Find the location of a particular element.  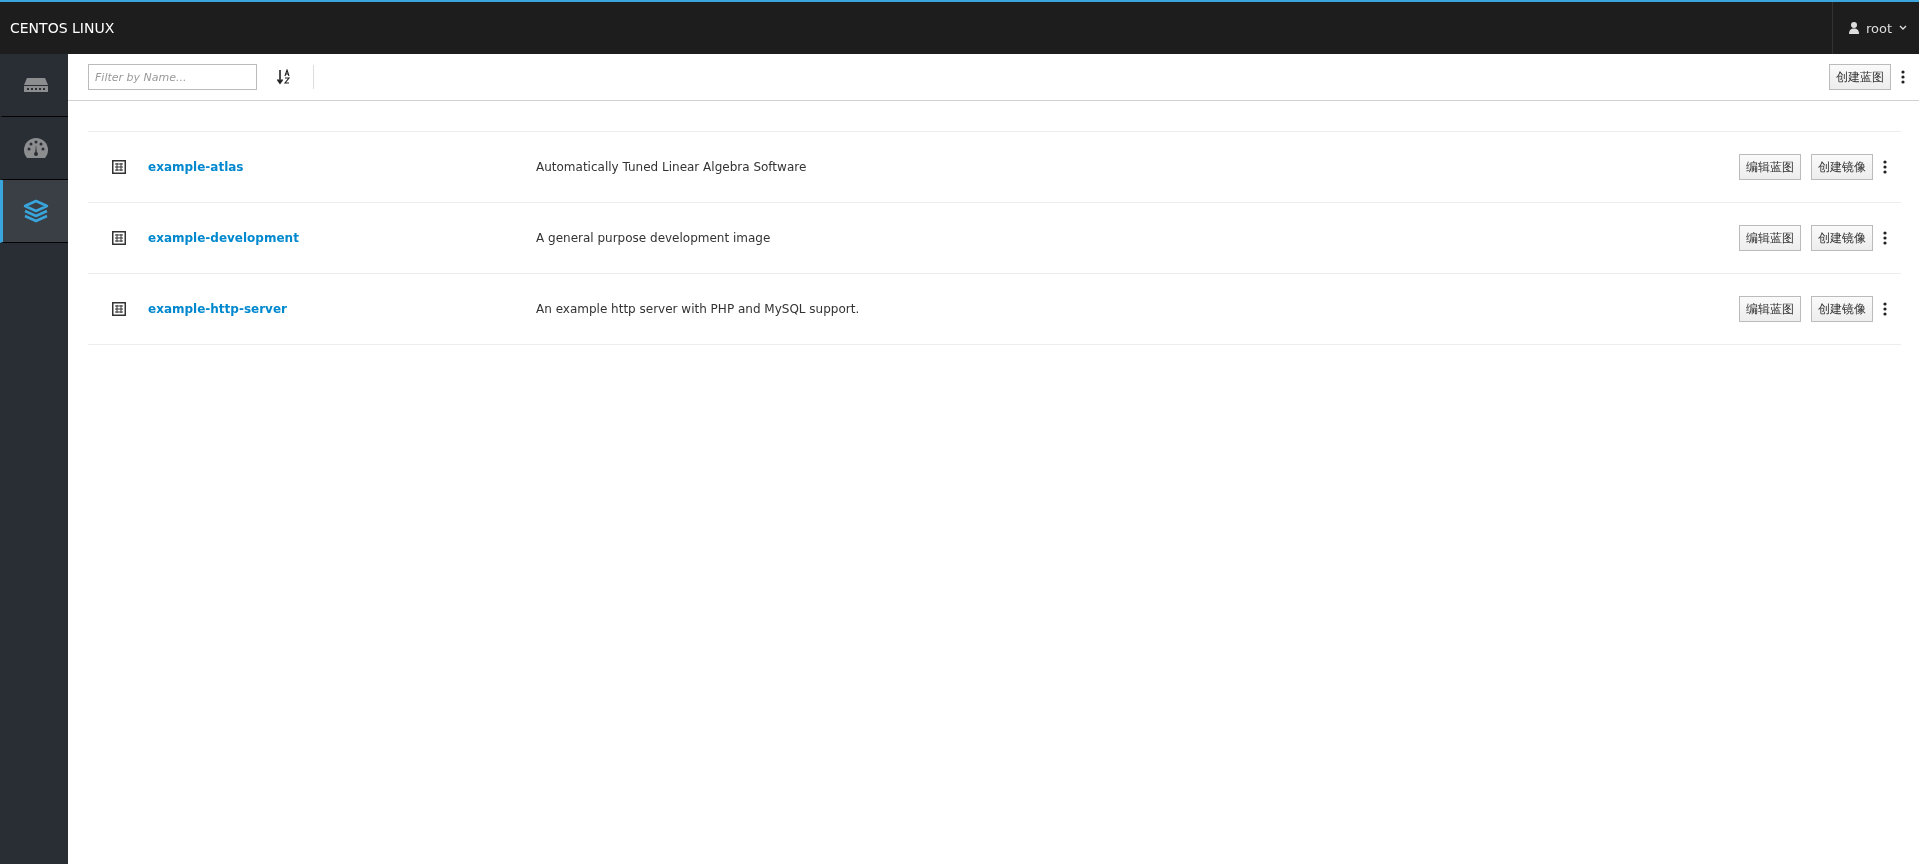

user-menu: root is located at coordinates (1875, 28).